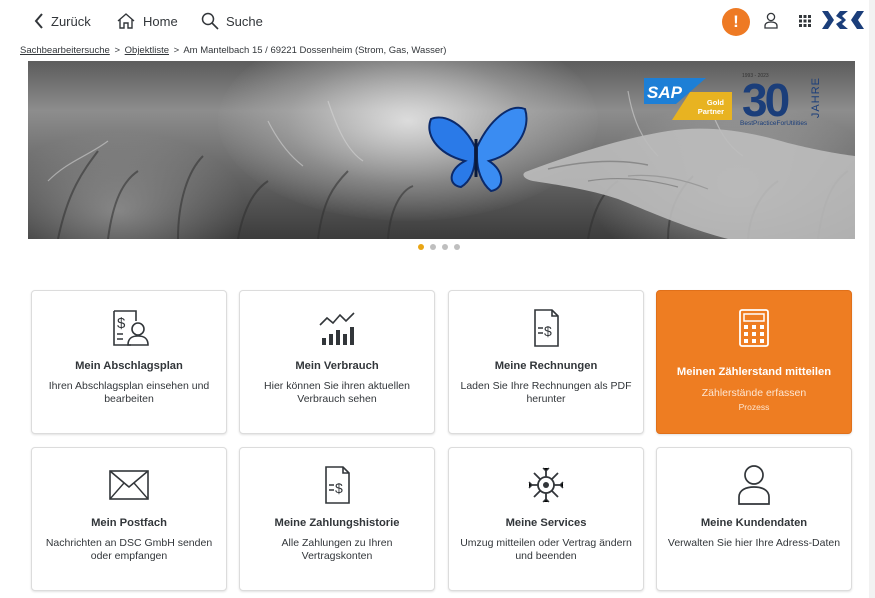 Image resolution: width=875 pixels, height=598 pixels. What do you see at coordinates (754, 372) in the screenshot?
I see `tile-title: Meinen Zählerstand mitteilen` at bounding box center [754, 372].